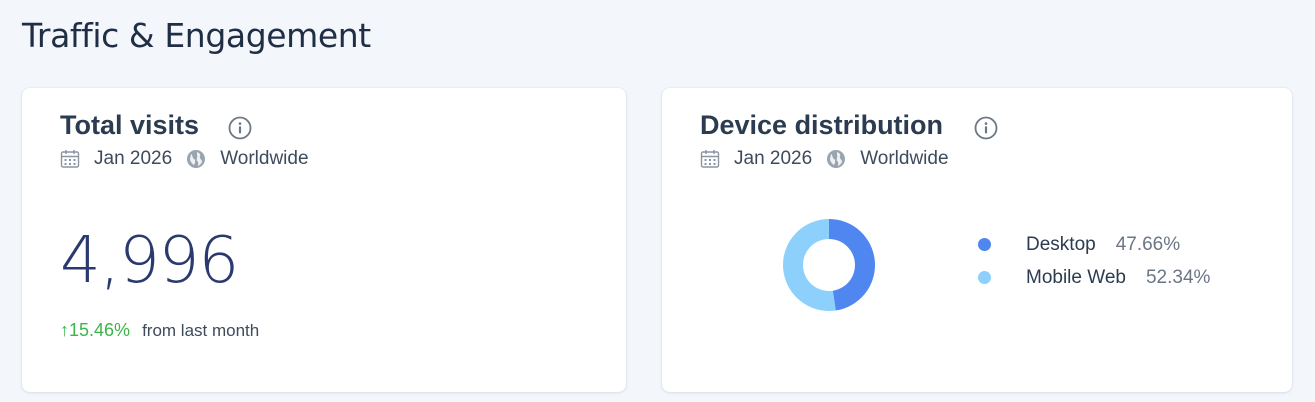 Image resolution: width=1315 pixels, height=402 pixels. What do you see at coordinates (64, 330) in the screenshot?
I see `arrow-up-icon: ↑` at bounding box center [64, 330].